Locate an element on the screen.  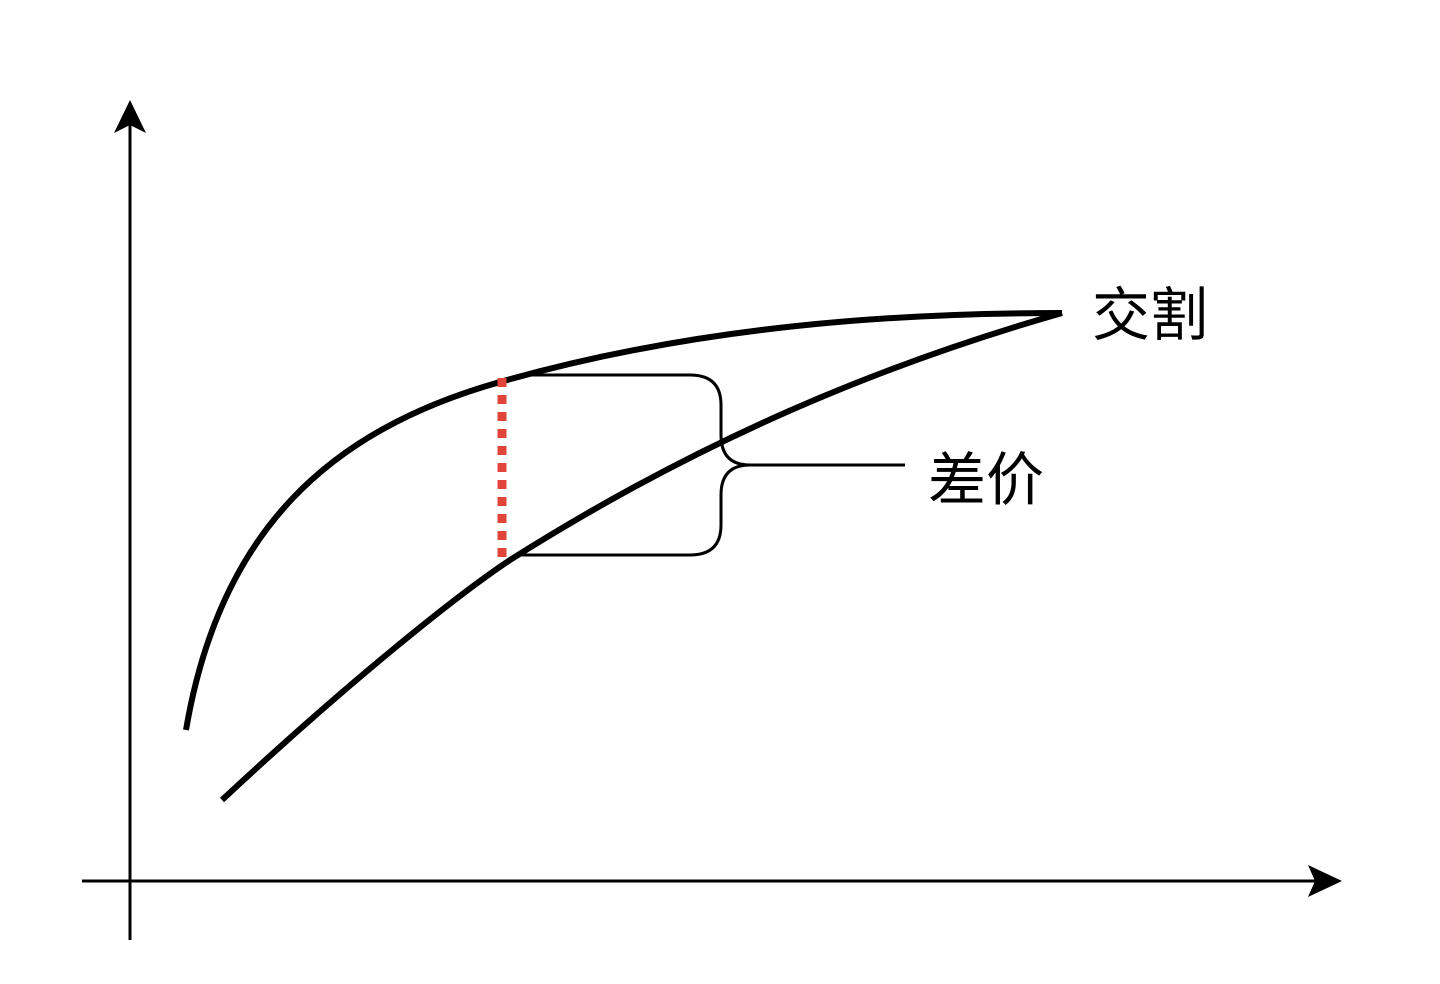
spread-brace is located at coordinates (713, 465).